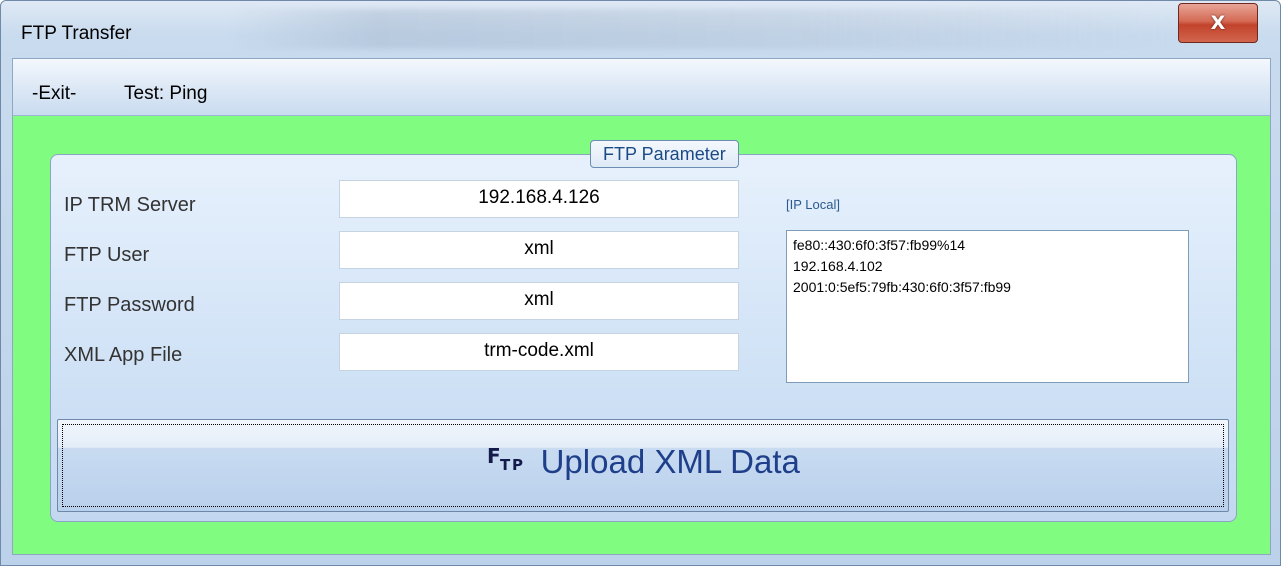 This screenshot has height=566, width=1281. Describe the element at coordinates (123, 355) in the screenshot. I see `xml-app-file-label: XML App File` at that location.